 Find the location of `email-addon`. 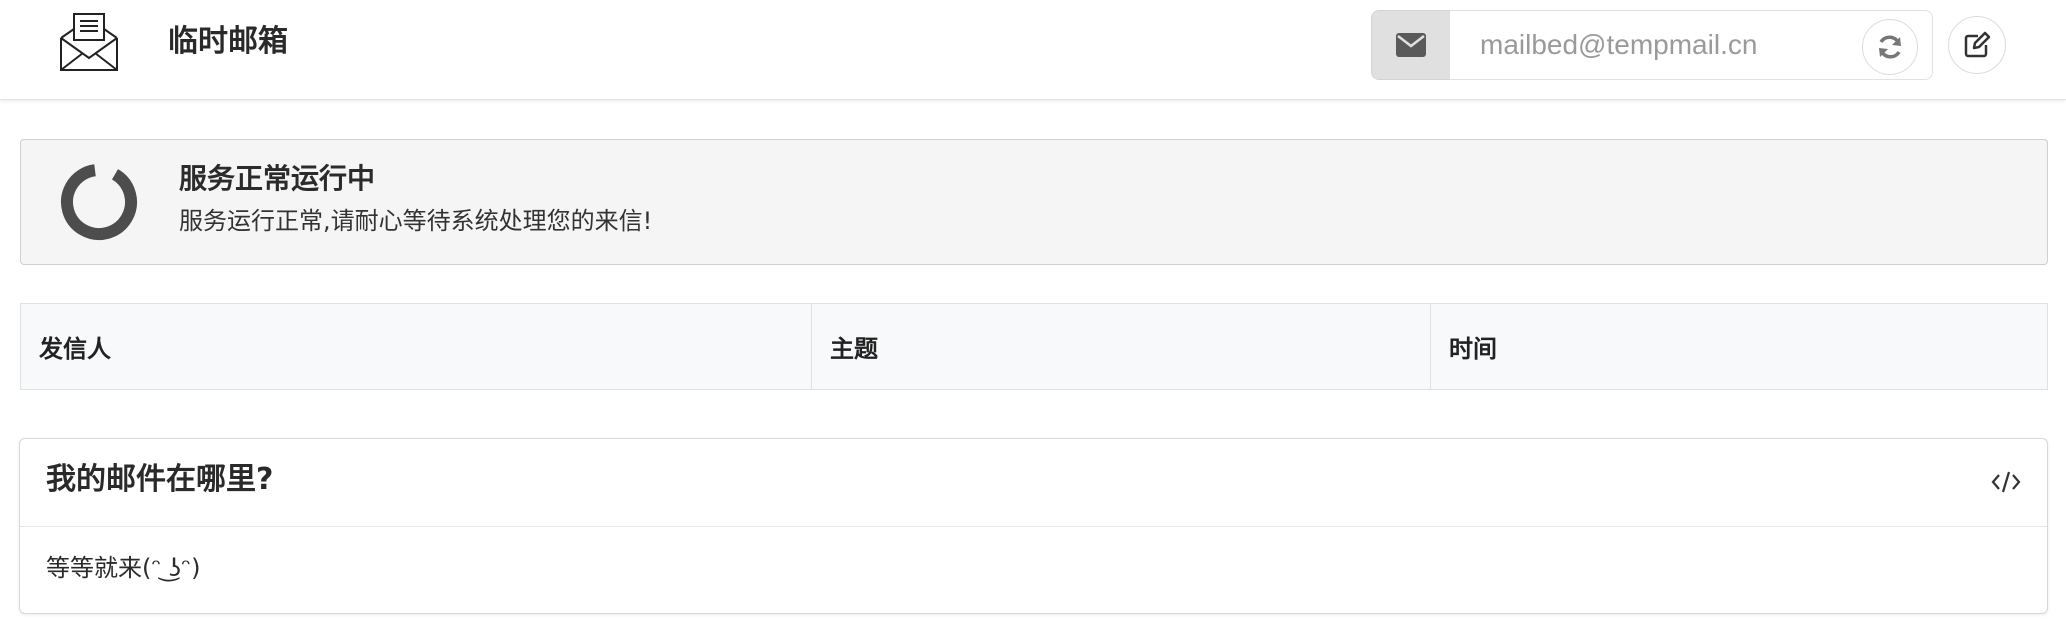

email-addon is located at coordinates (1411, 45).